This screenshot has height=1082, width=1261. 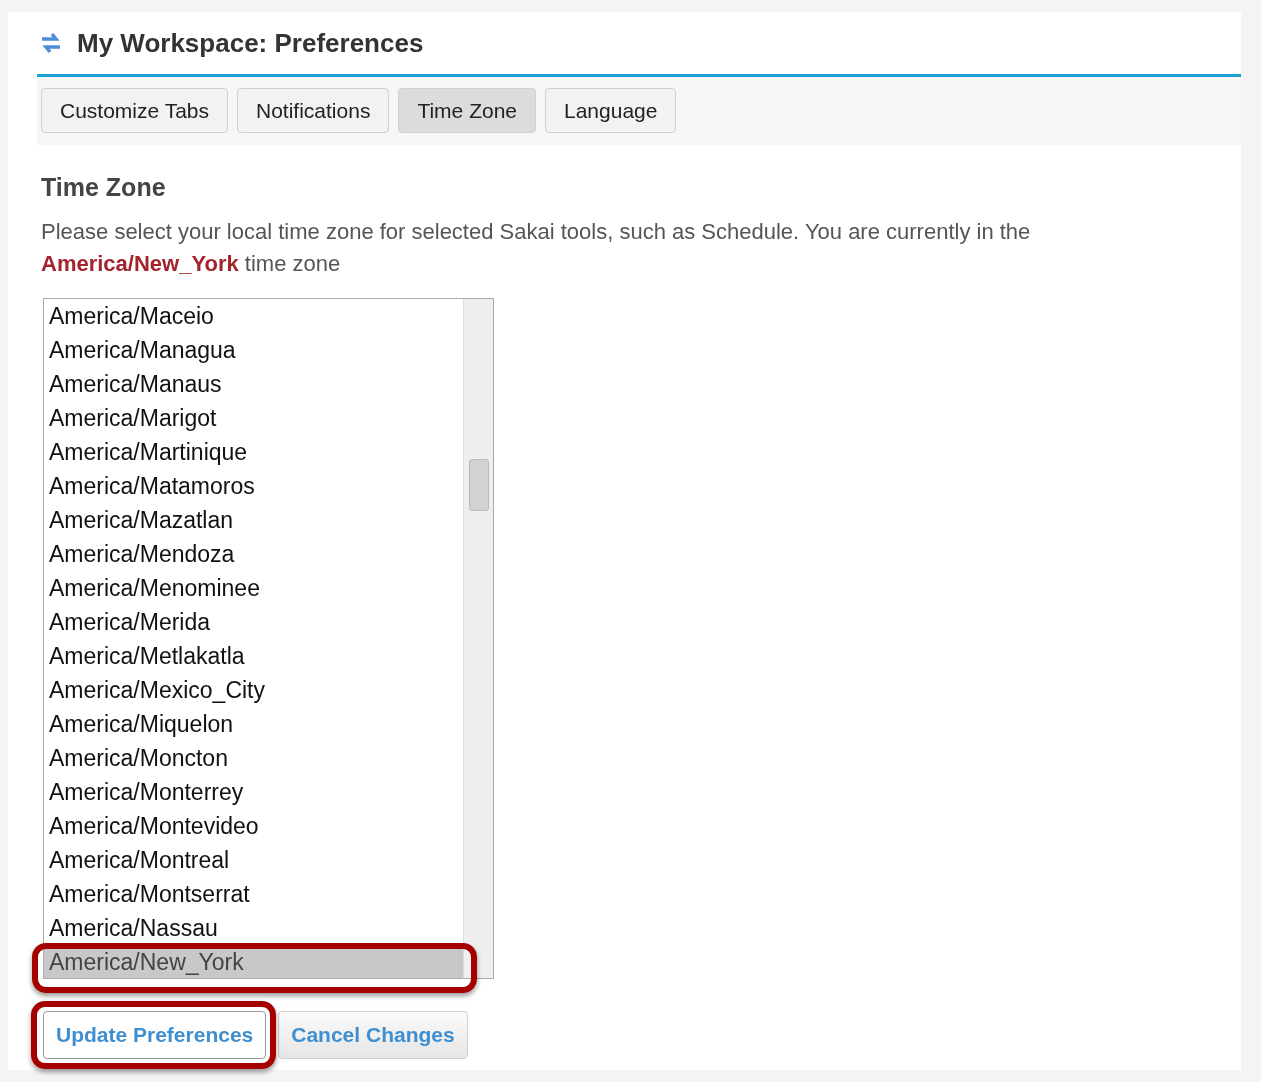 What do you see at coordinates (134, 110) in the screenshot?
I see `tab: Customize Tabs` at bounding box center [134, 110].